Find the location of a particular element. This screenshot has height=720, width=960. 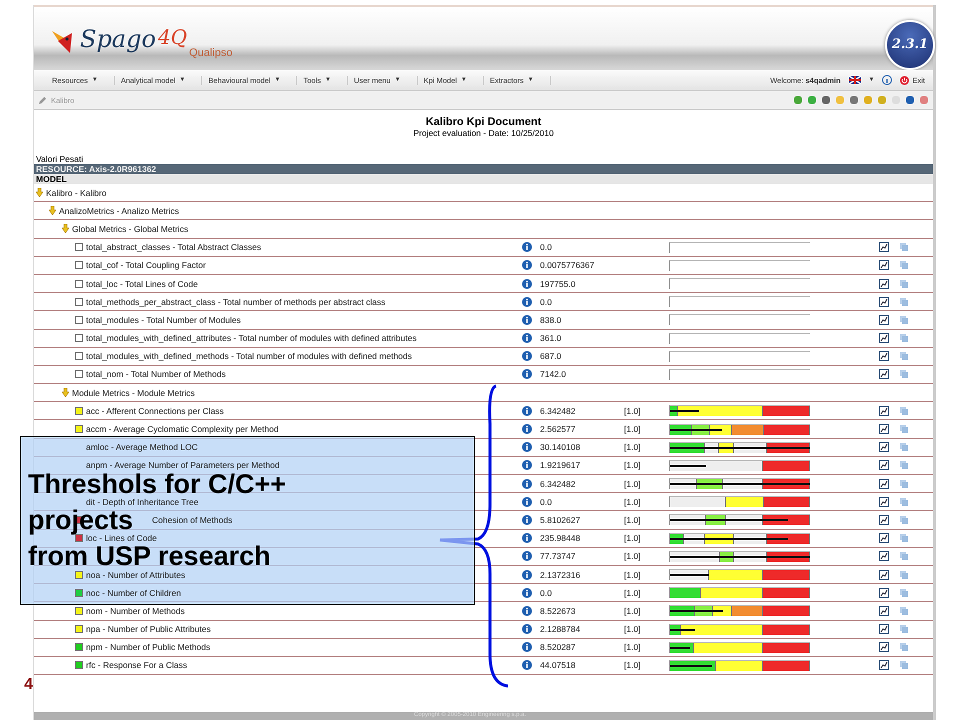

metric-value: 197755.0 is located at coordinates (558, 283).